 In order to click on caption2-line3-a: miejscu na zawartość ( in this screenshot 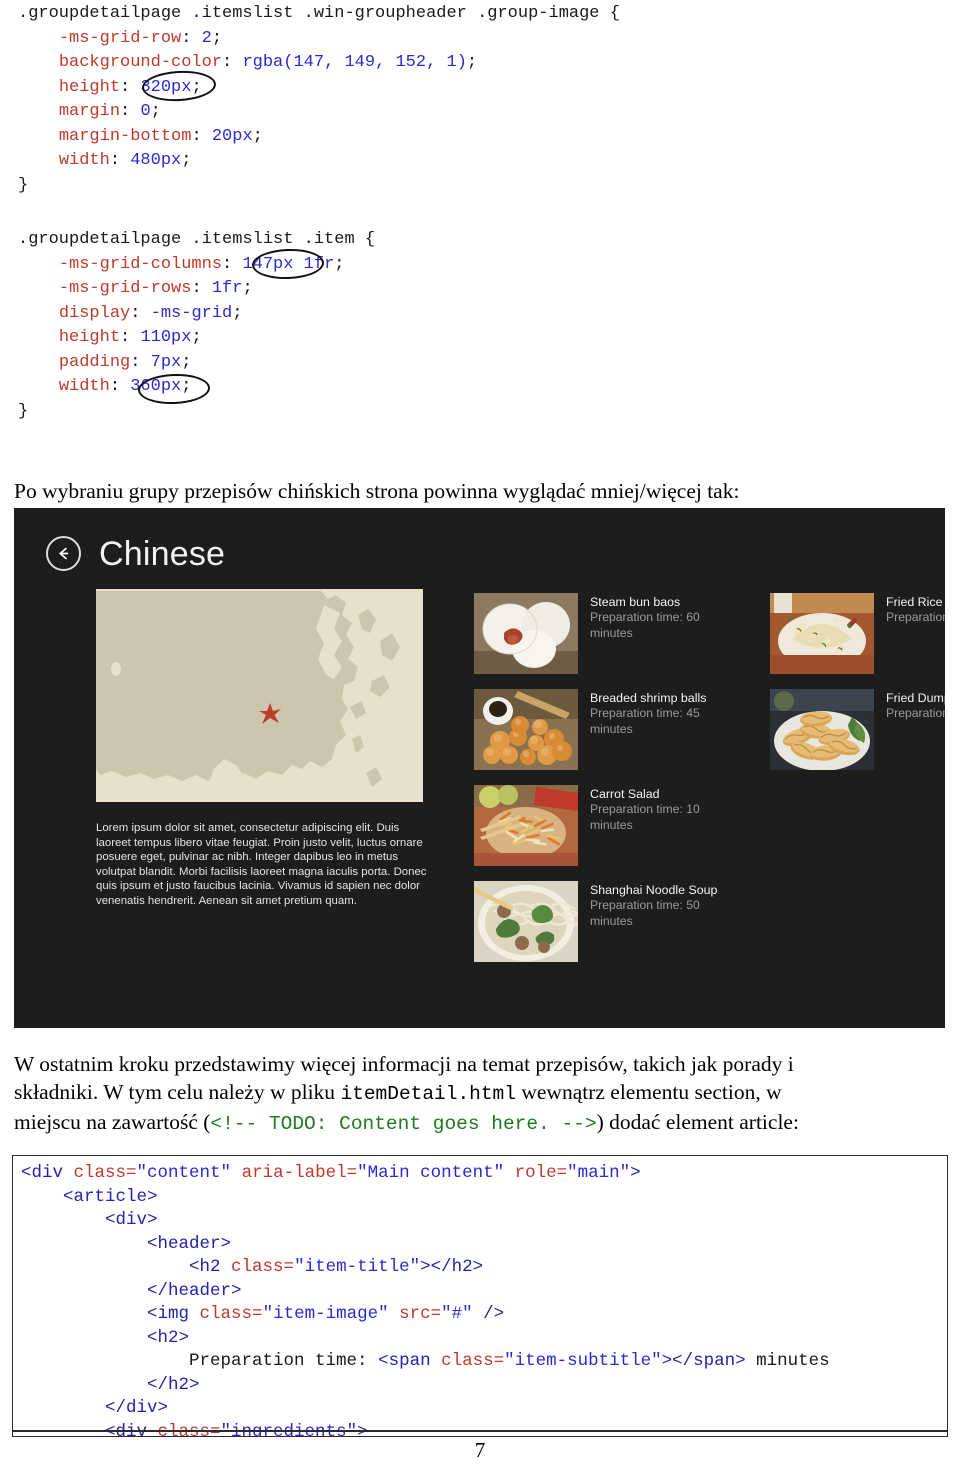, I will do `click(112, 1122)`.